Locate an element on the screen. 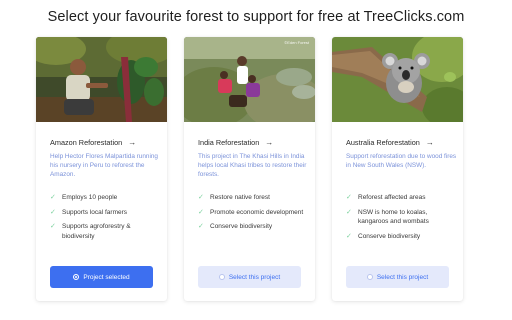 This screenshot has width=512, height=320. list-item: ✓ Employs 10 people is located at coordinates (84, 197).